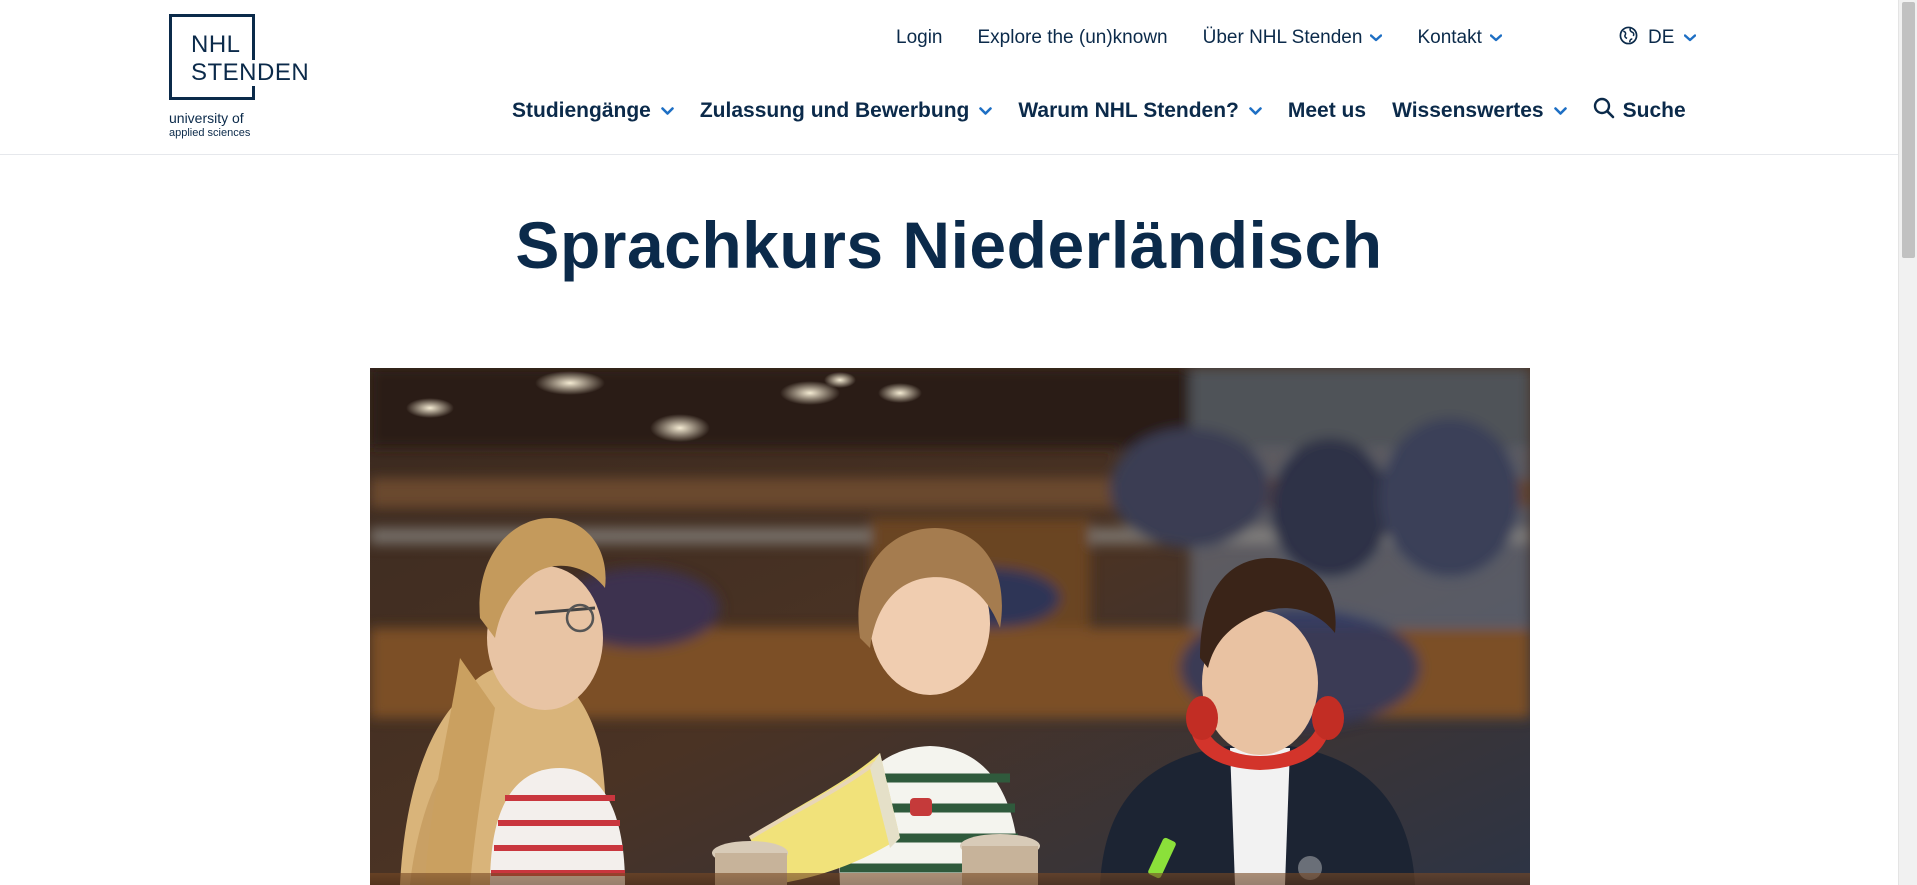 The image size is (1917, 885). Describe the element at coordinates (210, 133) in the screenshot. I see `logo-subtitle-line2: applied sciences` at that location.